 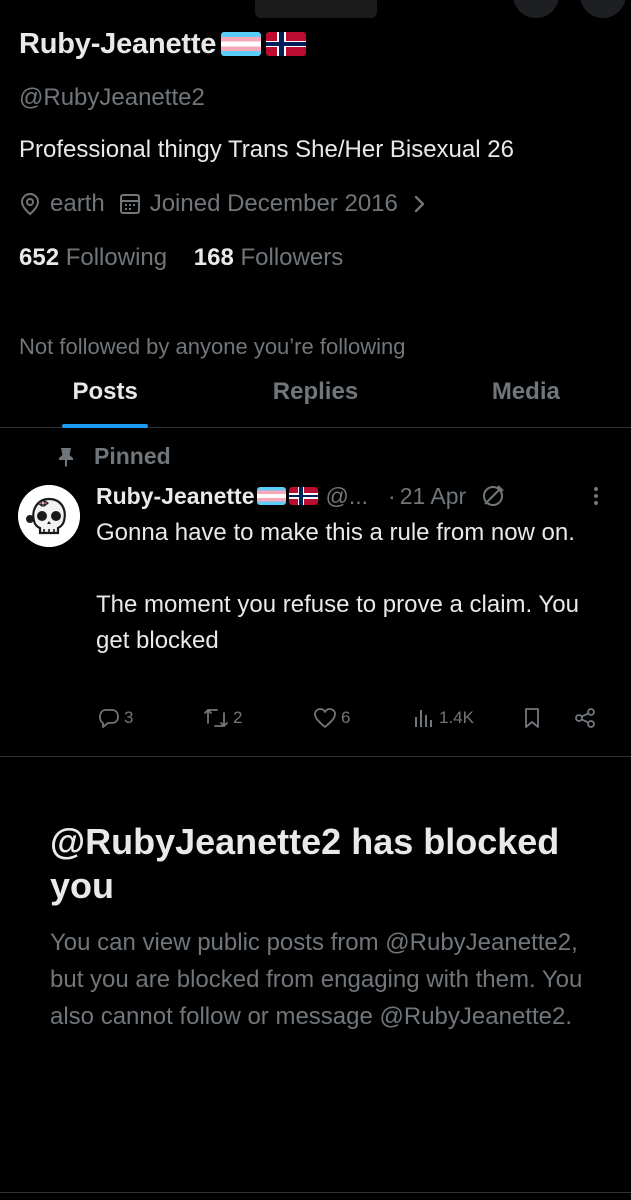 What do you see at coordinates (213, 257) in the screenshot?
I see `followers-count: 168` at bounding box center [213, 257].